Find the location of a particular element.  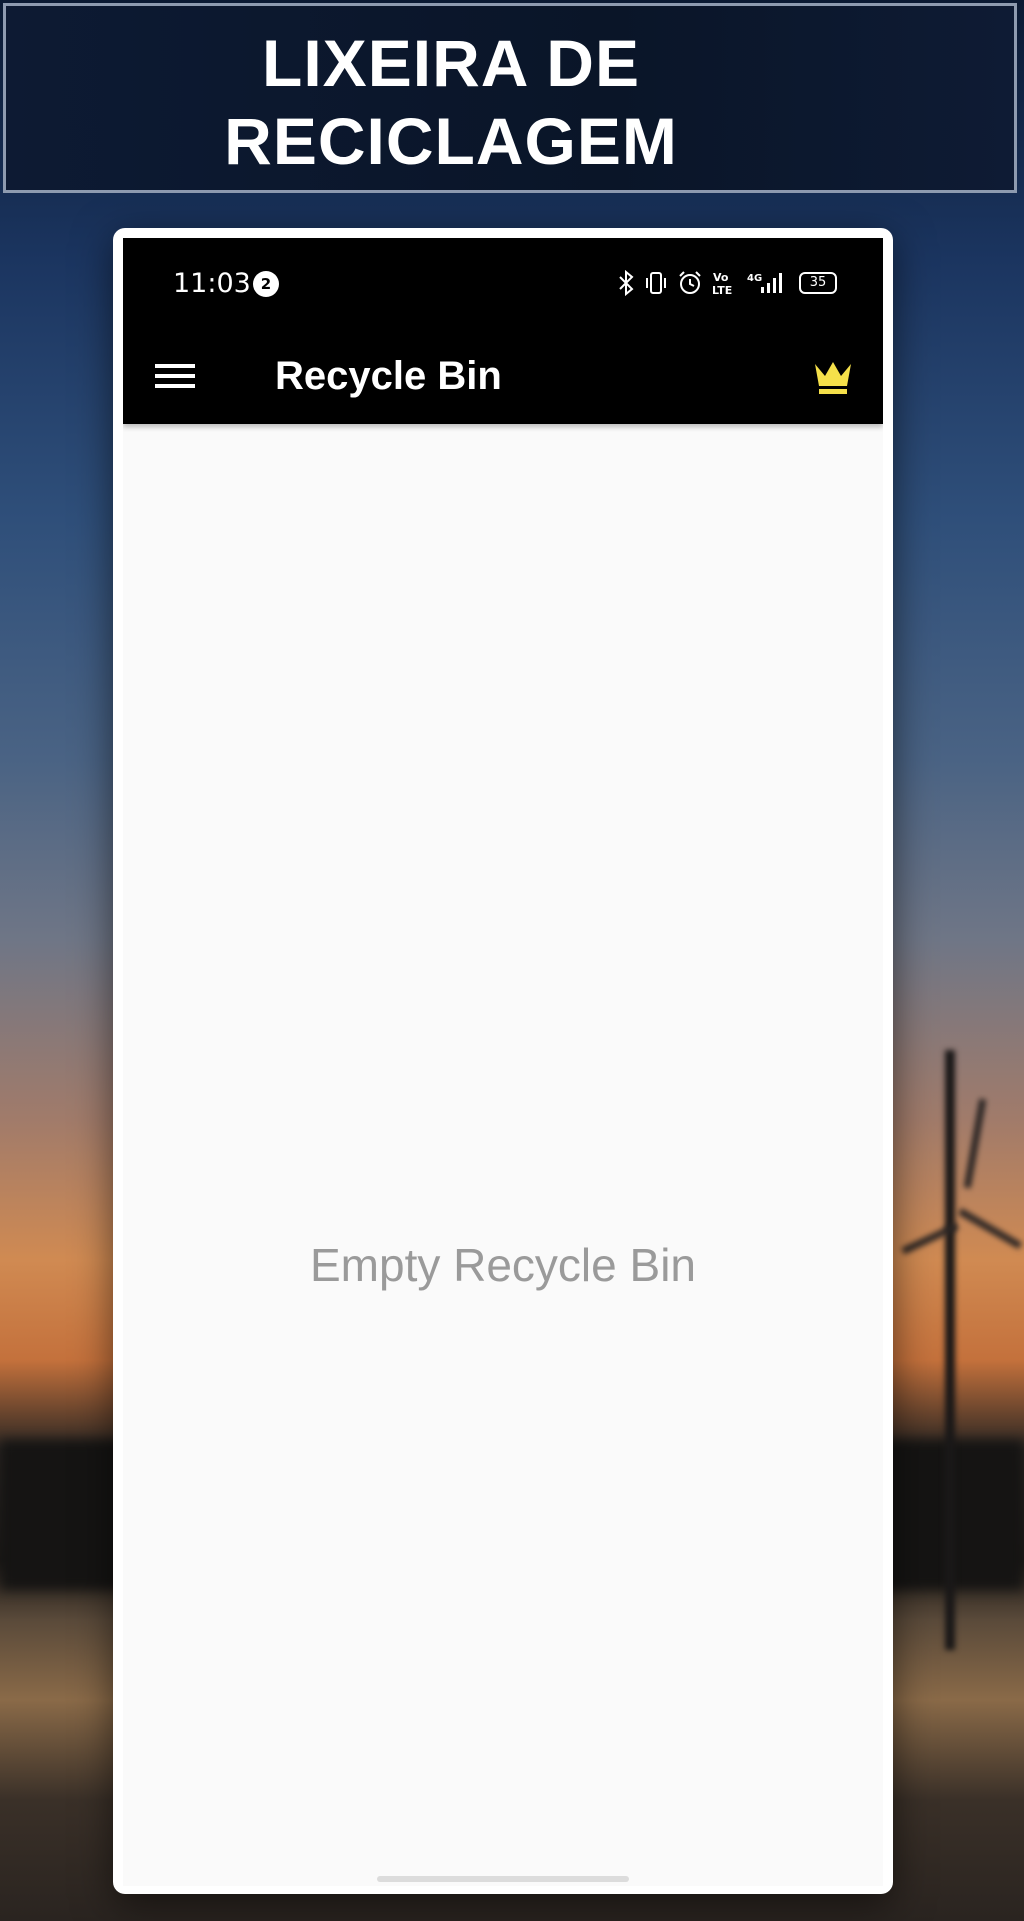

bluetooth-icon is located at coordinates (626, 283).